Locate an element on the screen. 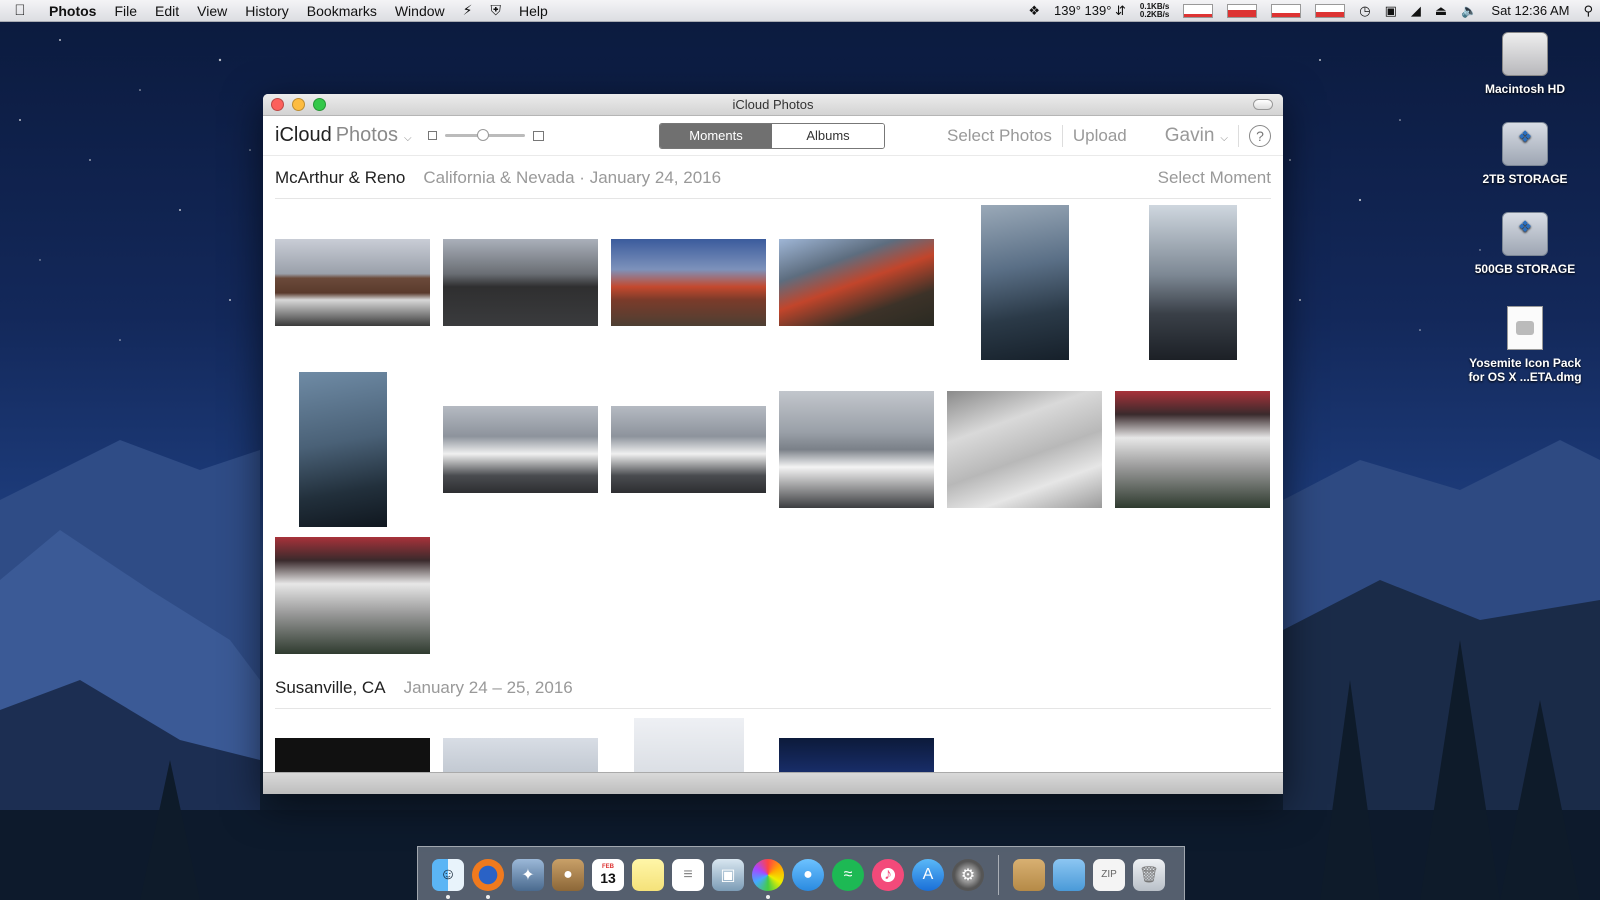 This screenshot has width=1600, height=900. desktop-icon-500gb-storage: ❖ 500GB STORAGE is located at coordinates (1525, 244).